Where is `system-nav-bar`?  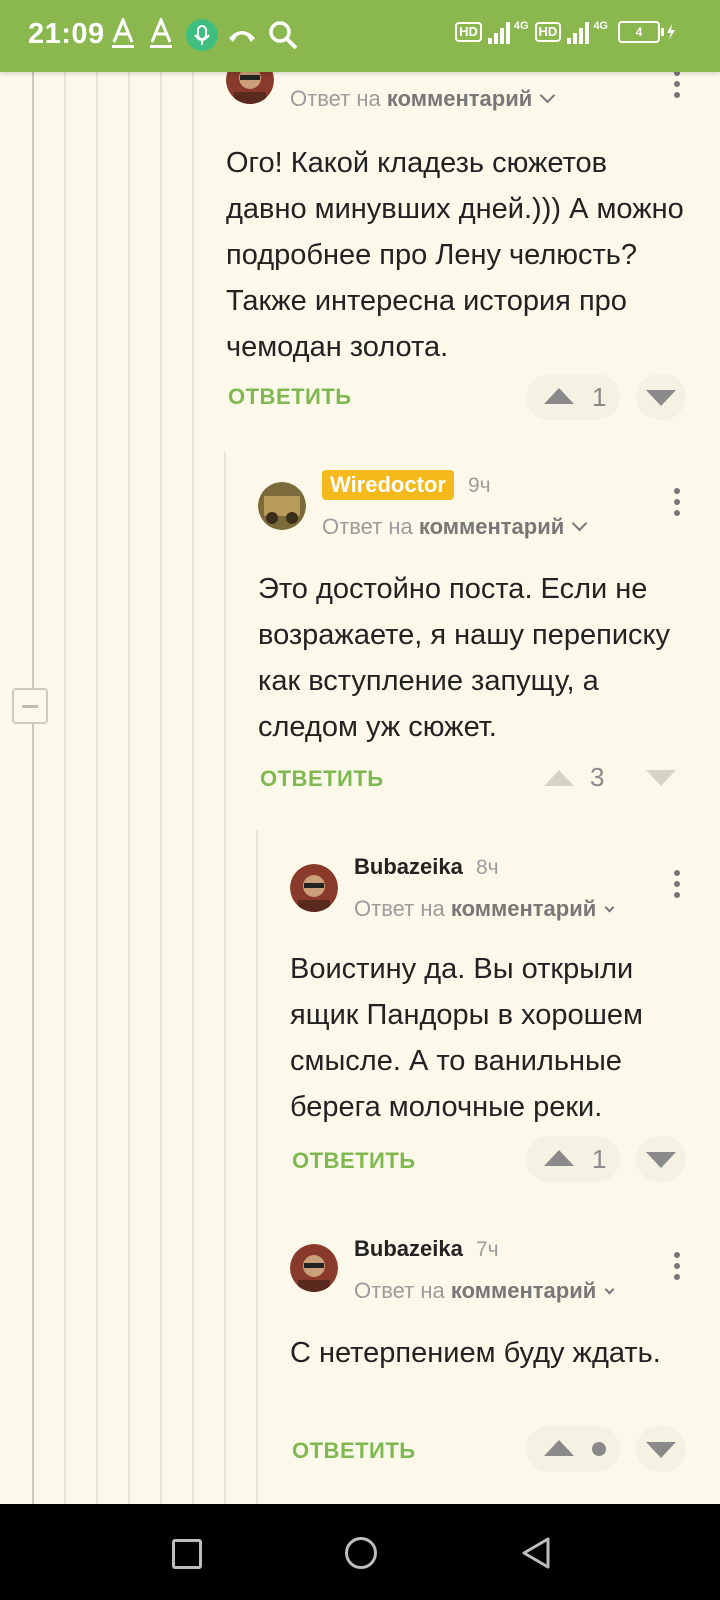 system-nav-bar is located at coordinates (360, 1552).